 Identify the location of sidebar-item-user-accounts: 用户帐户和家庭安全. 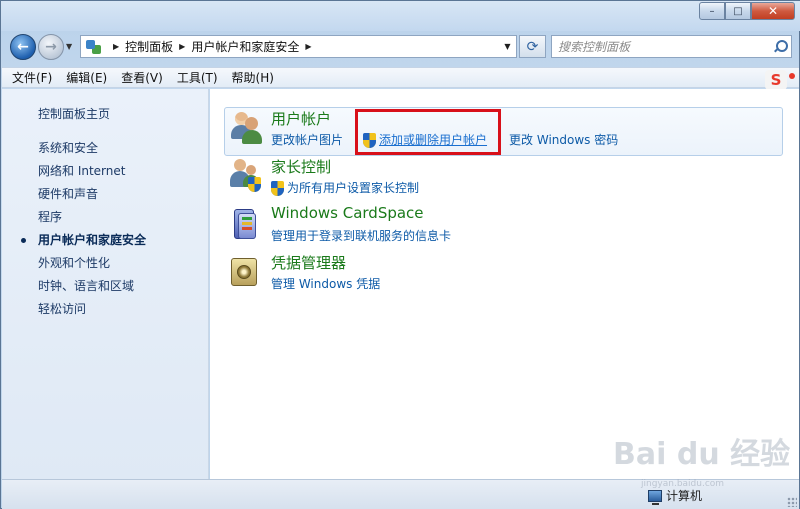
(84, 240).